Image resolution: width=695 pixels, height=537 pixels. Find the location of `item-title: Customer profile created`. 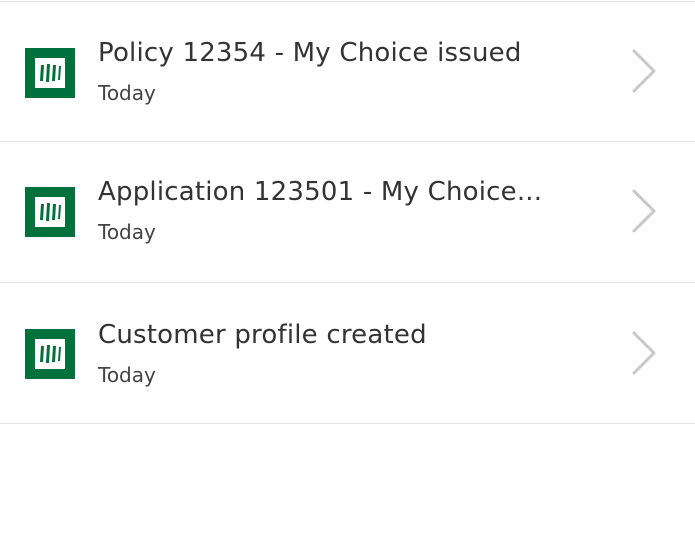

item-title: Customer profile created is located at coordinates (262, 335).